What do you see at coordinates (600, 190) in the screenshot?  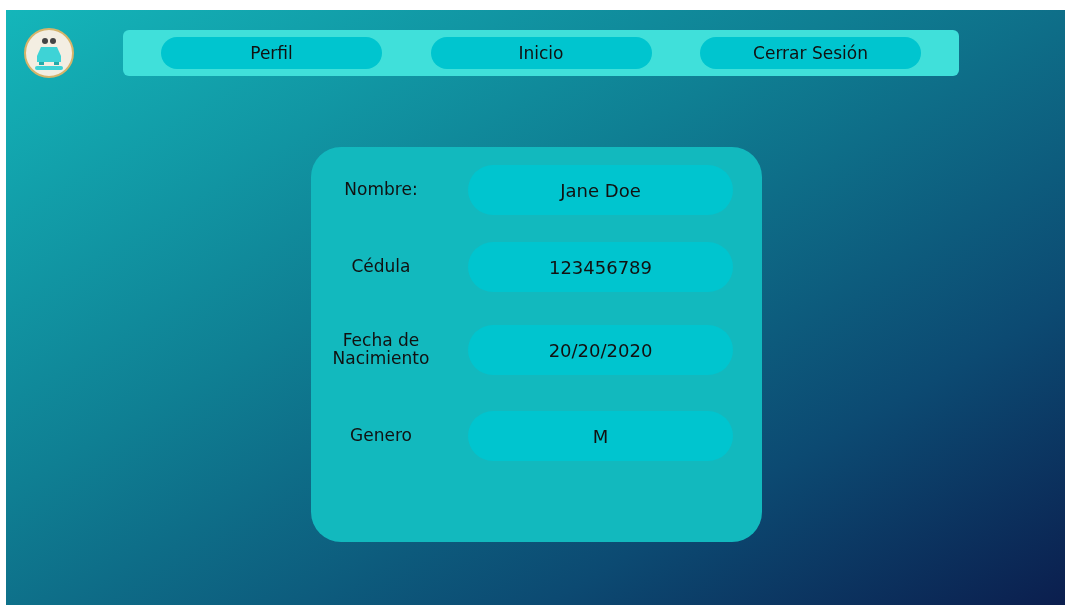 I see `field-value: Jane Doe` at bounding box center [600, 190].